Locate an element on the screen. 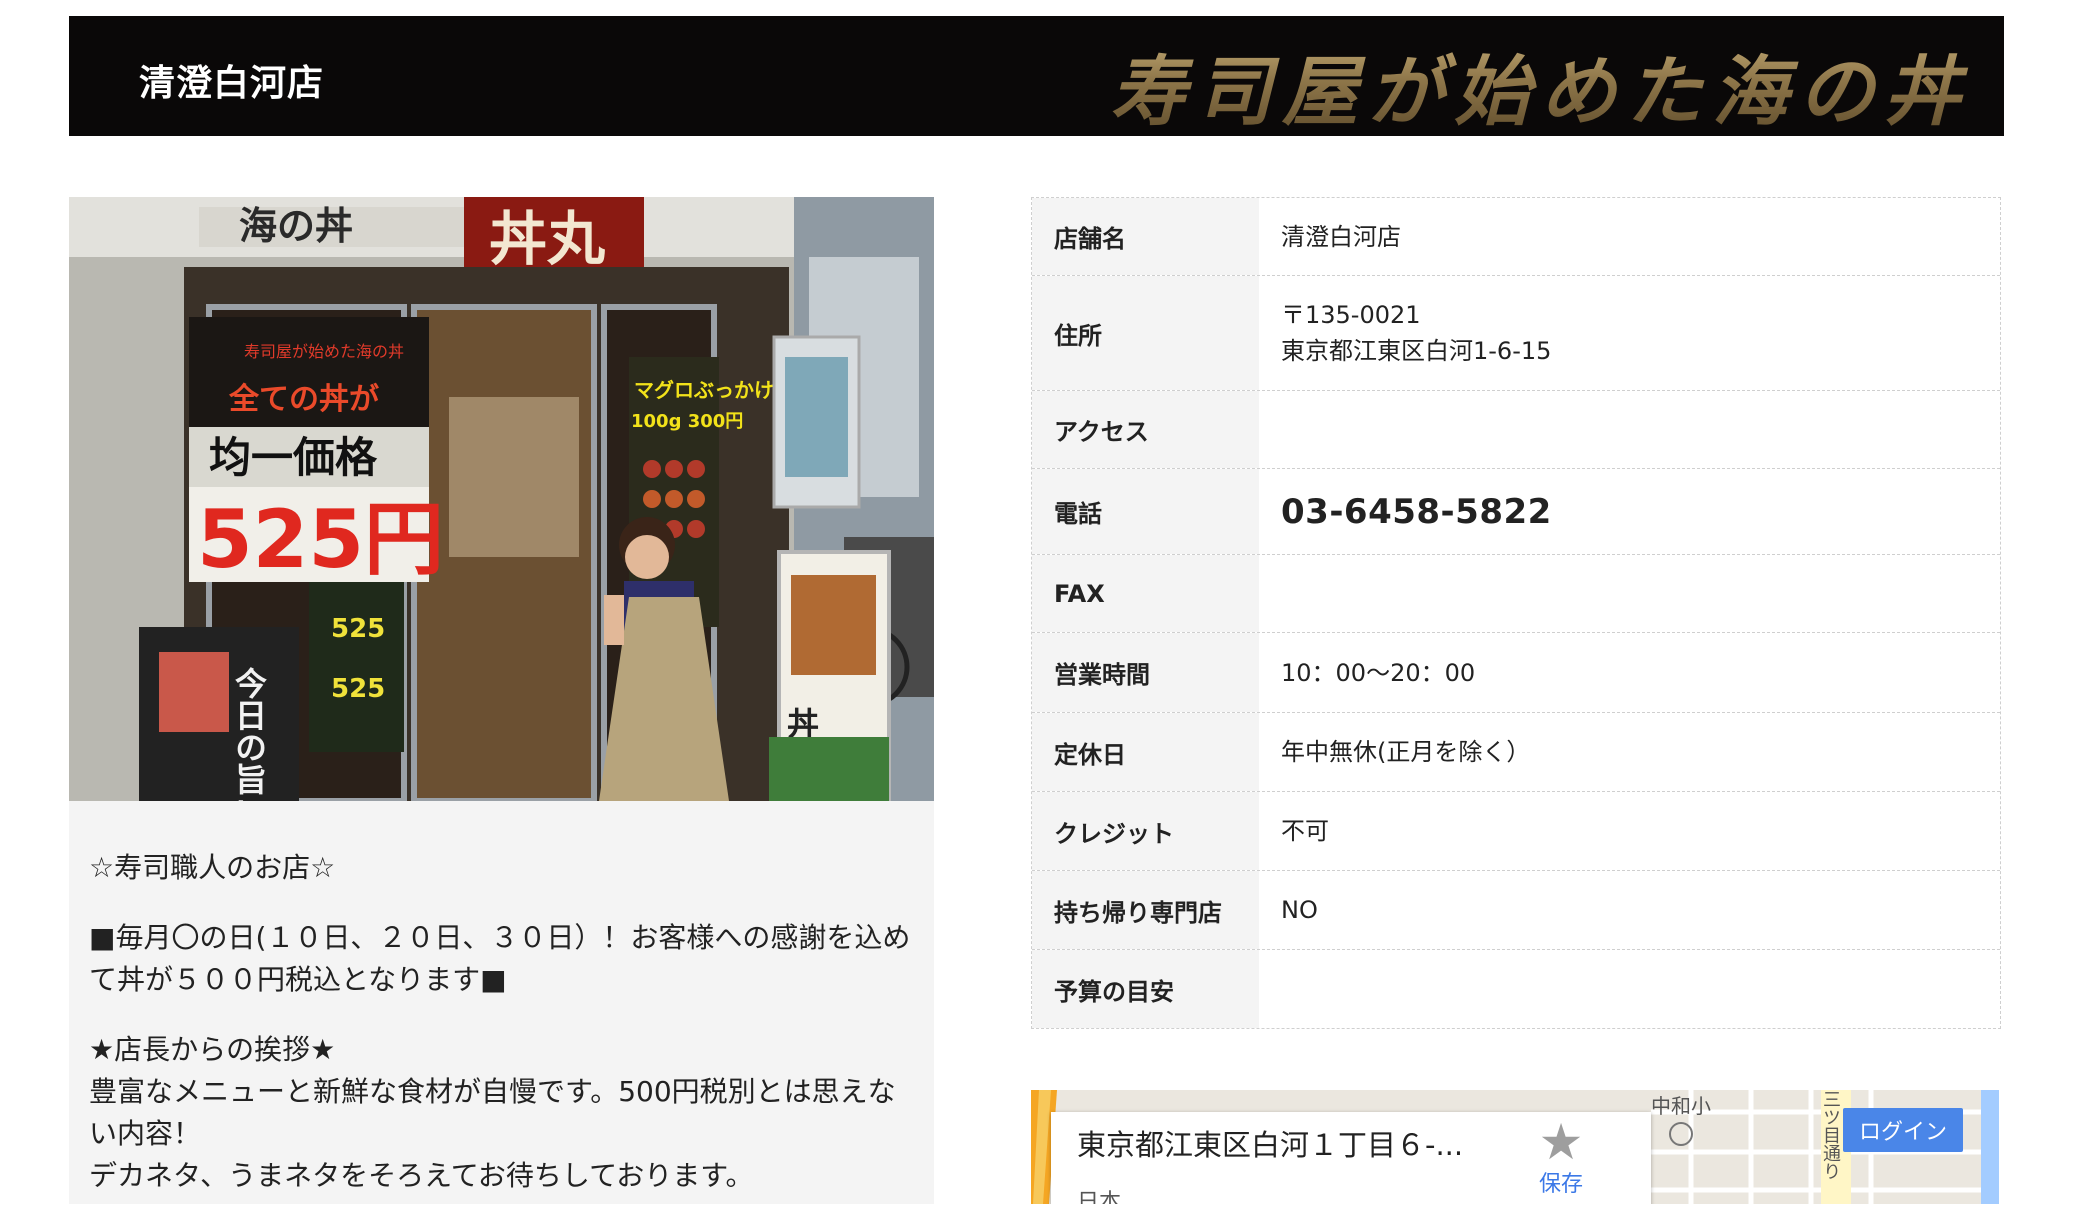 Image resolution: width=2074 pixels, height=1225 pixels. info-row-budget: 予算の目安 is located at coordinates (1516, 989).